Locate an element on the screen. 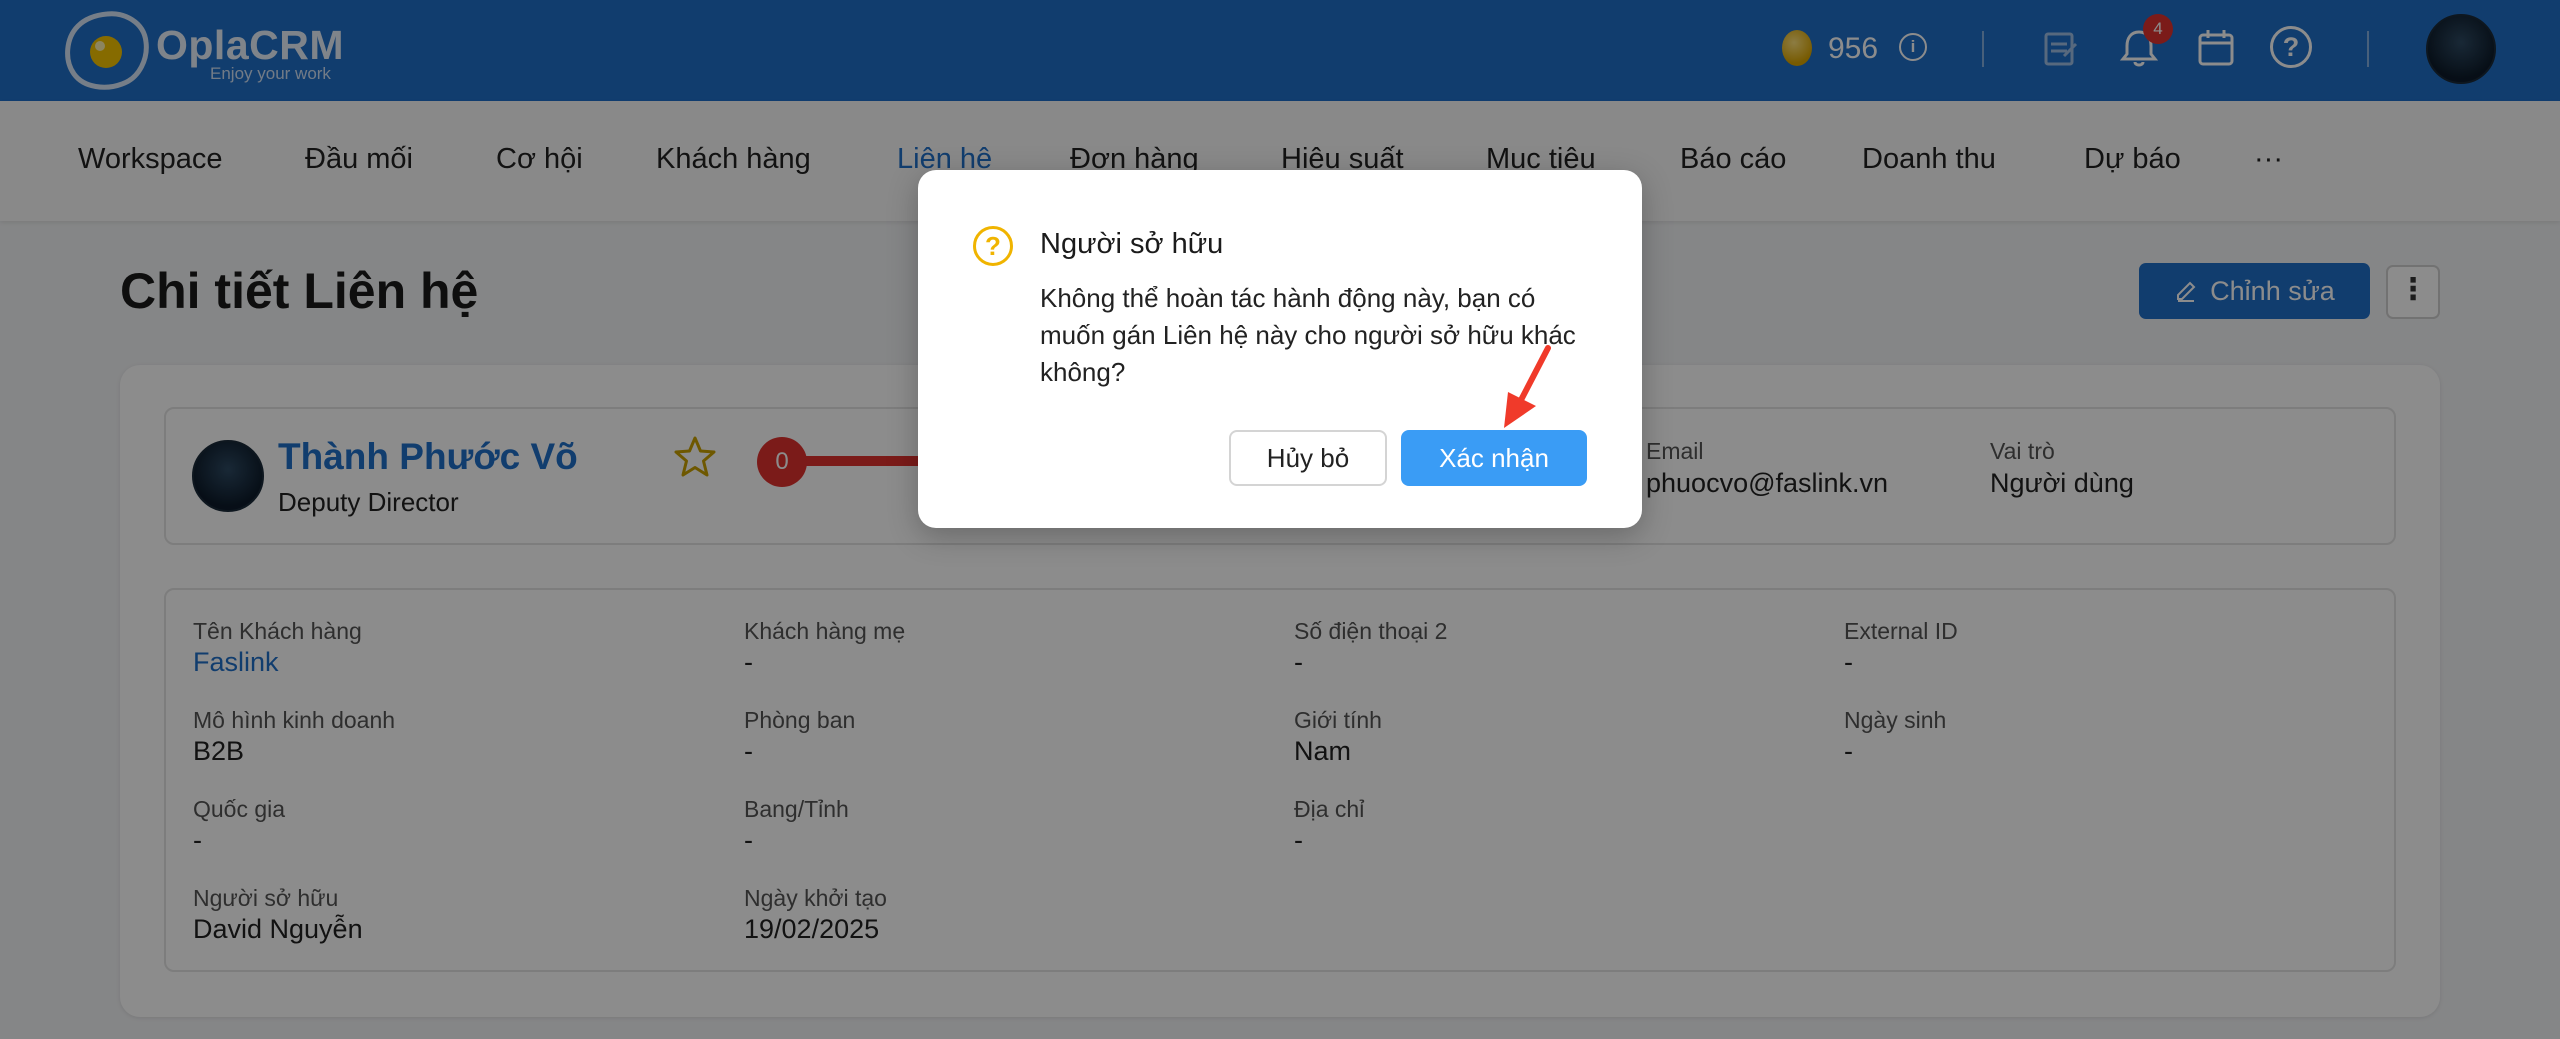 Image resolution: width=2560 pixels, height=1039 pixels. dialog-title: Người sở hữu is located at coordinates (1132, 244).